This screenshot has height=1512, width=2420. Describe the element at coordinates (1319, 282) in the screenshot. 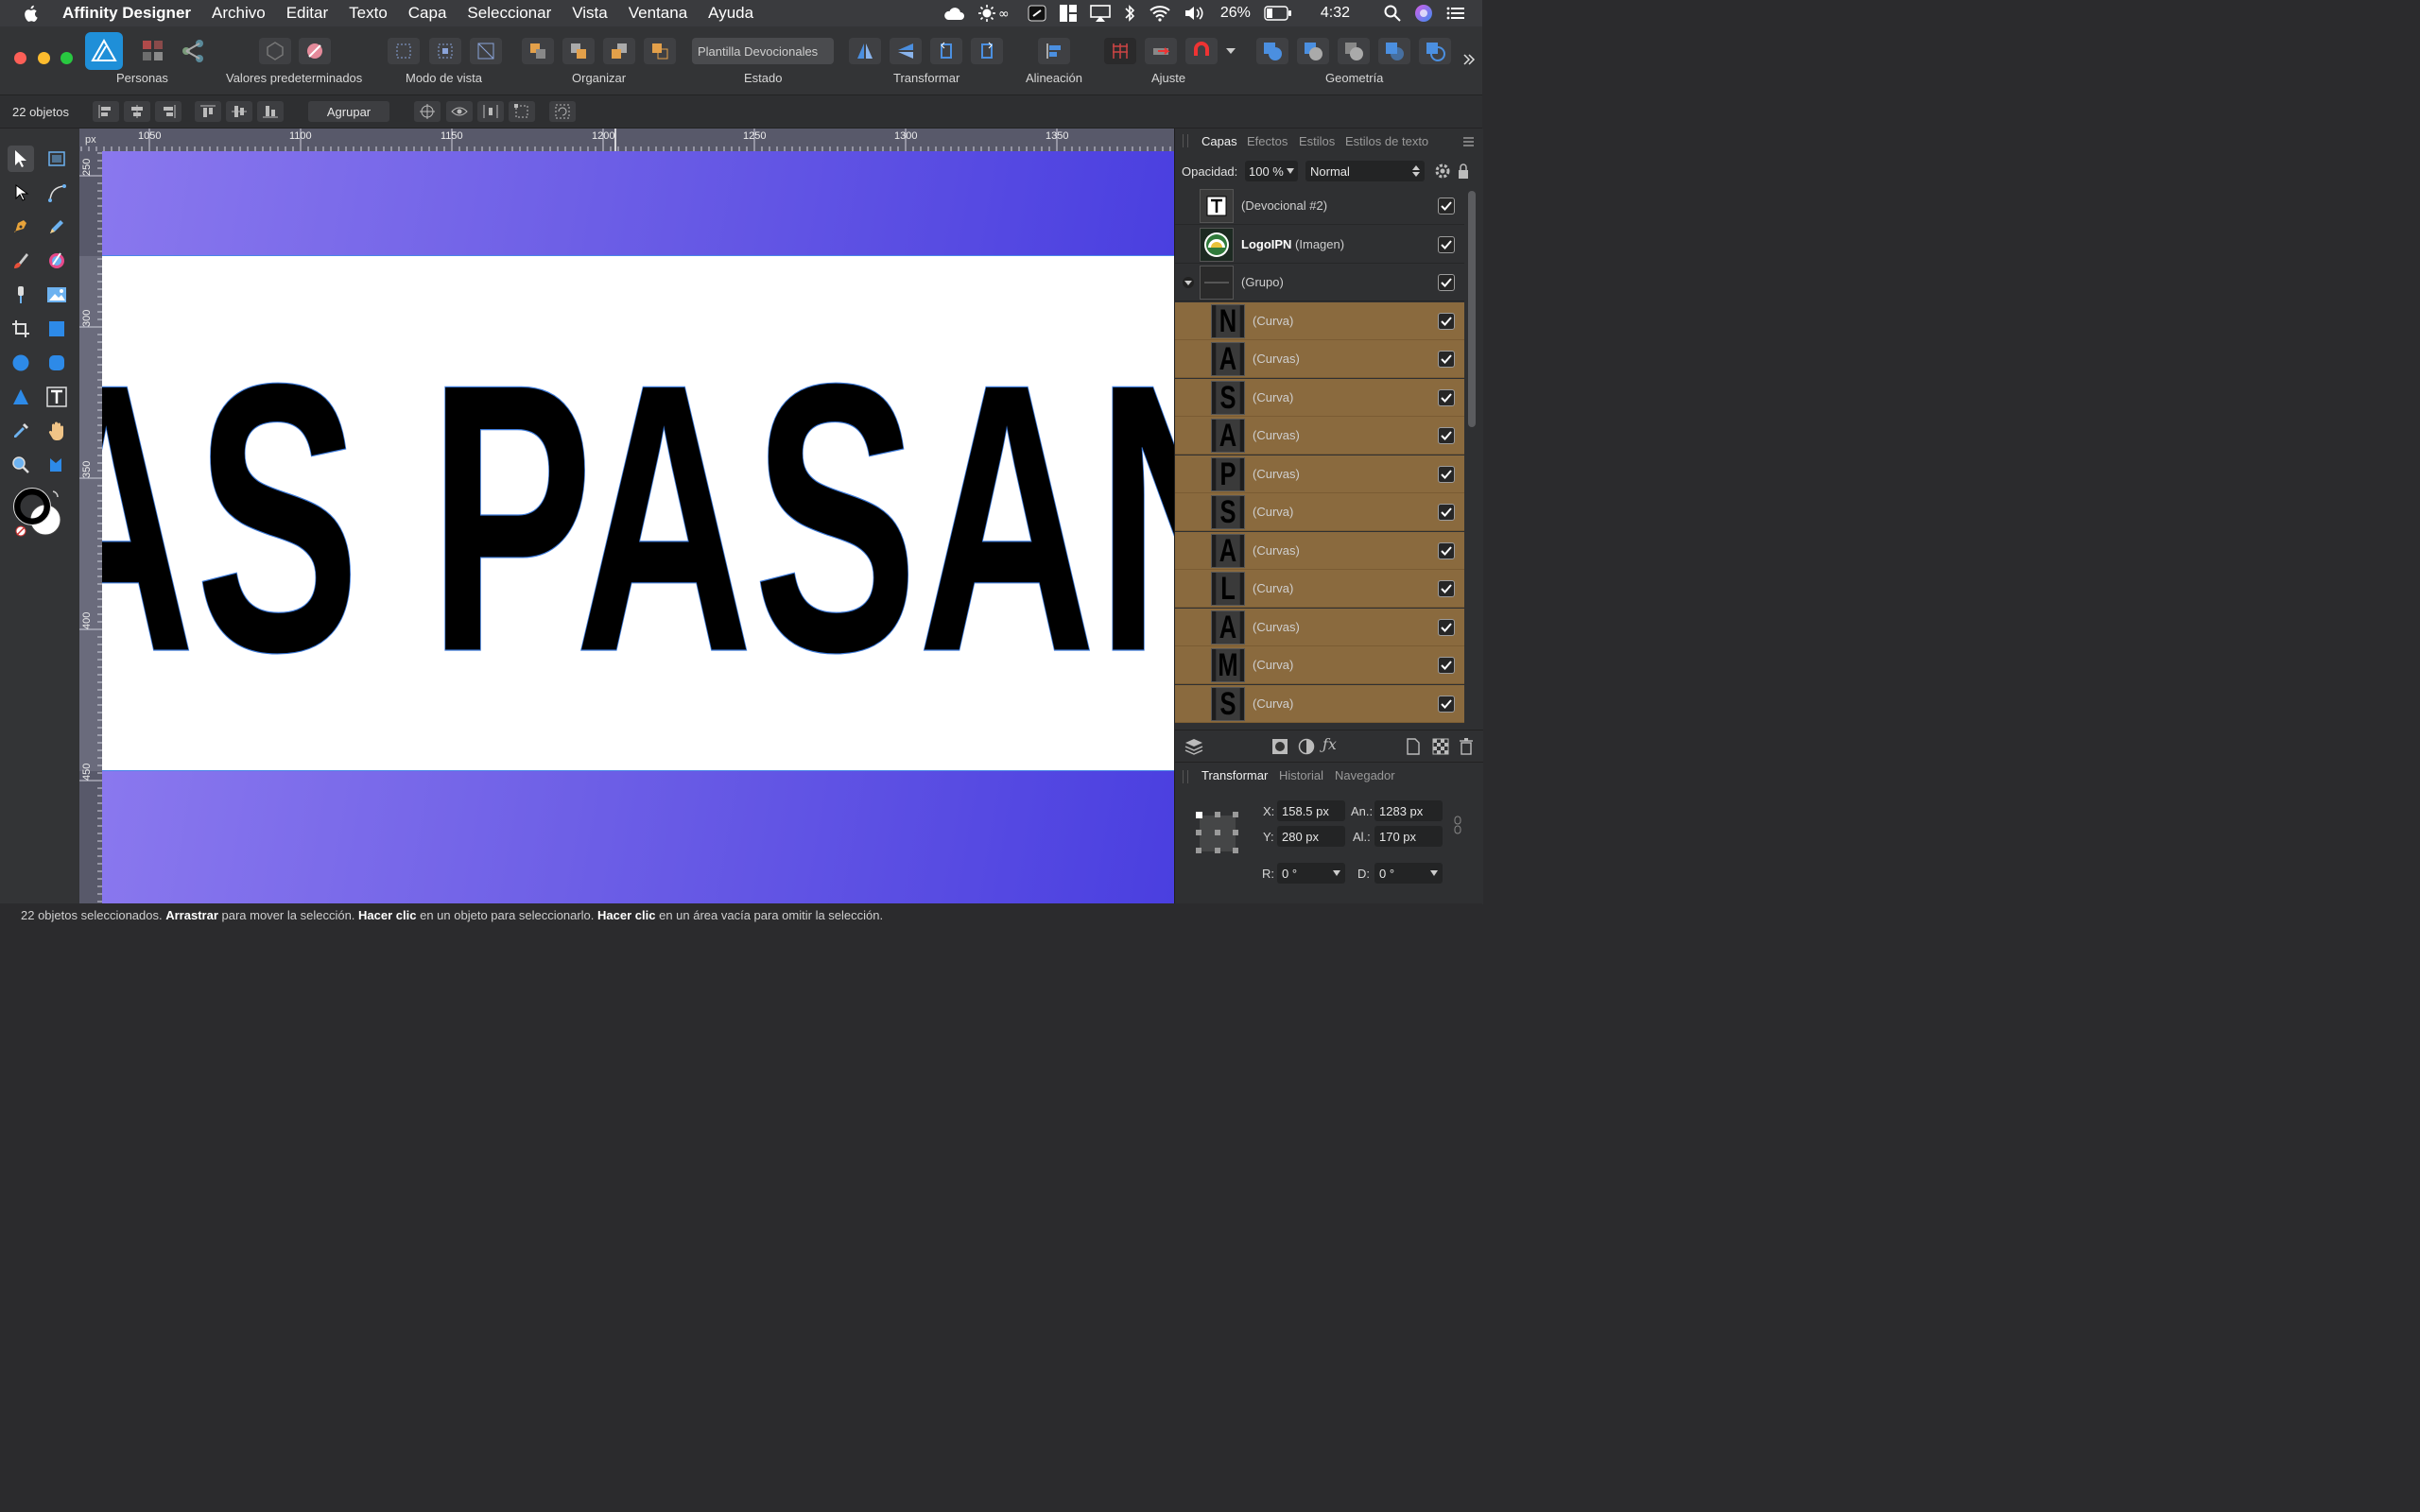

I see `layer-row: (Grupo)` at that location.